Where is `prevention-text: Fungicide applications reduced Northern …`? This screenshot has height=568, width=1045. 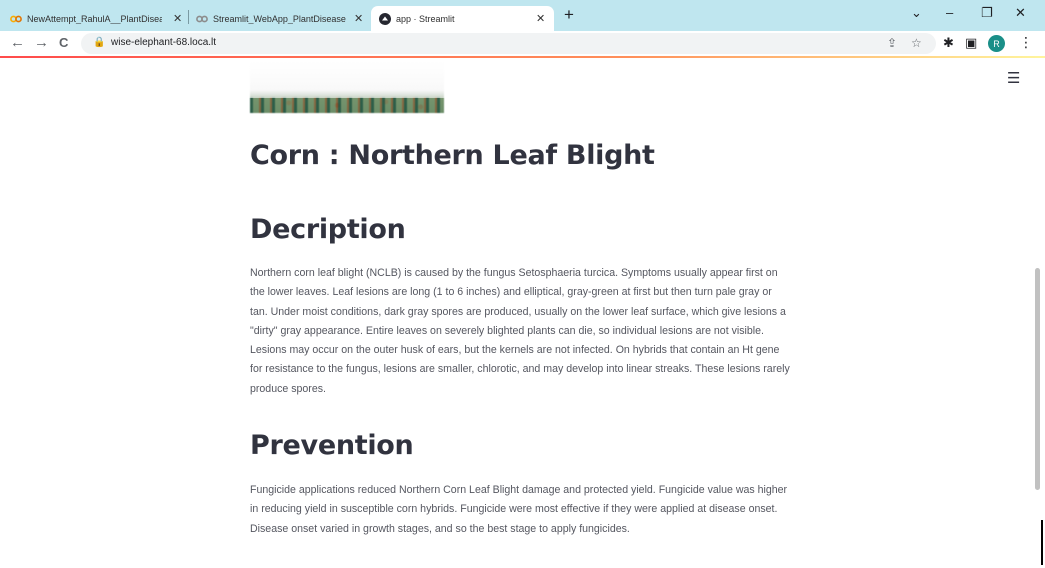
prevention-text: Fungicide applications reduced Northern … is located at coordinates (519, 509).